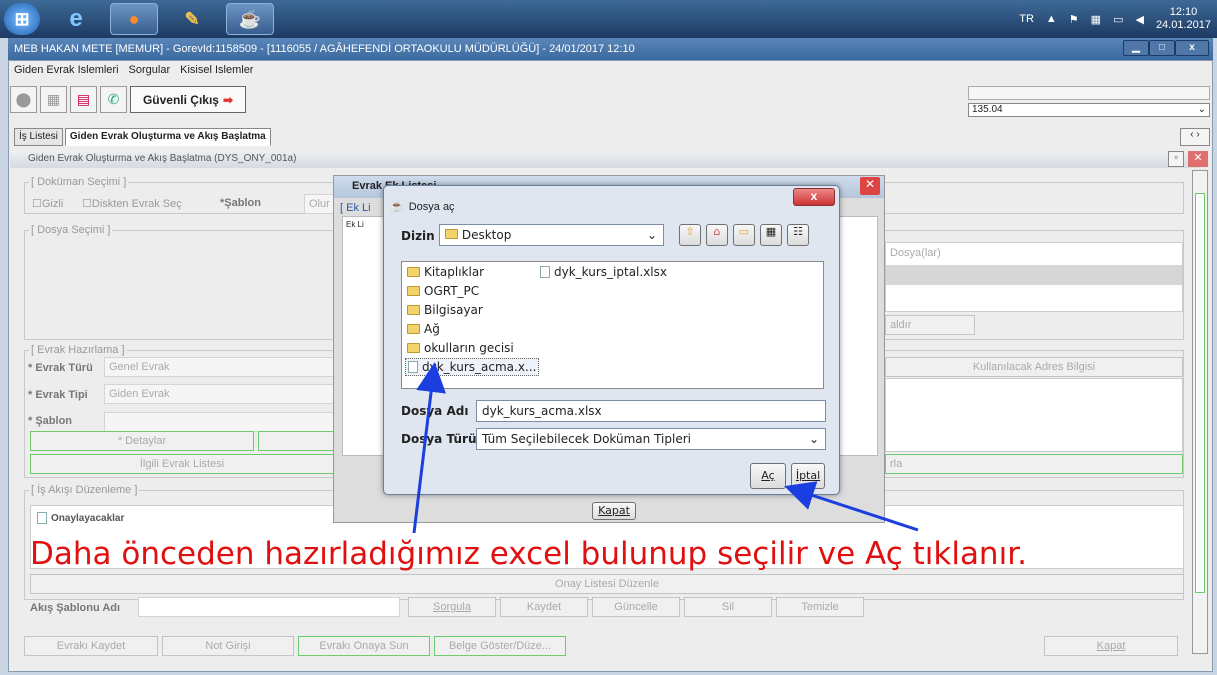  I want to click on annotation-arrows, so click(665, 448).